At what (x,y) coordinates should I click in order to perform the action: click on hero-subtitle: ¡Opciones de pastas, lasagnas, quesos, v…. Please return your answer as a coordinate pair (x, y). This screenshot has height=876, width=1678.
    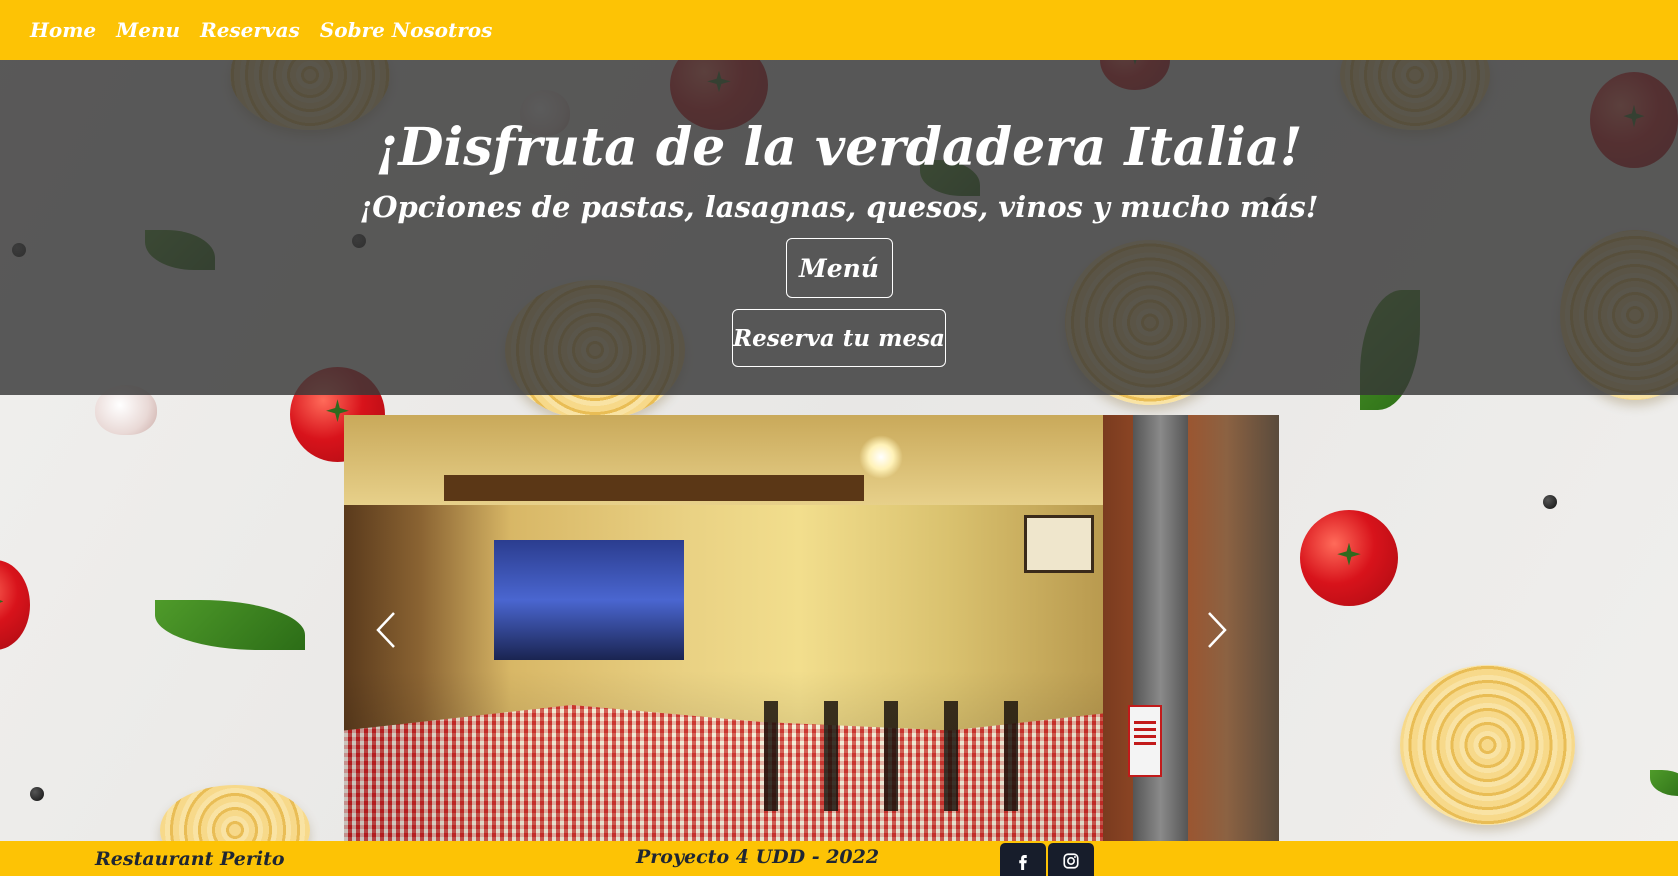
    Looking at the image, I should click on (839, 207).